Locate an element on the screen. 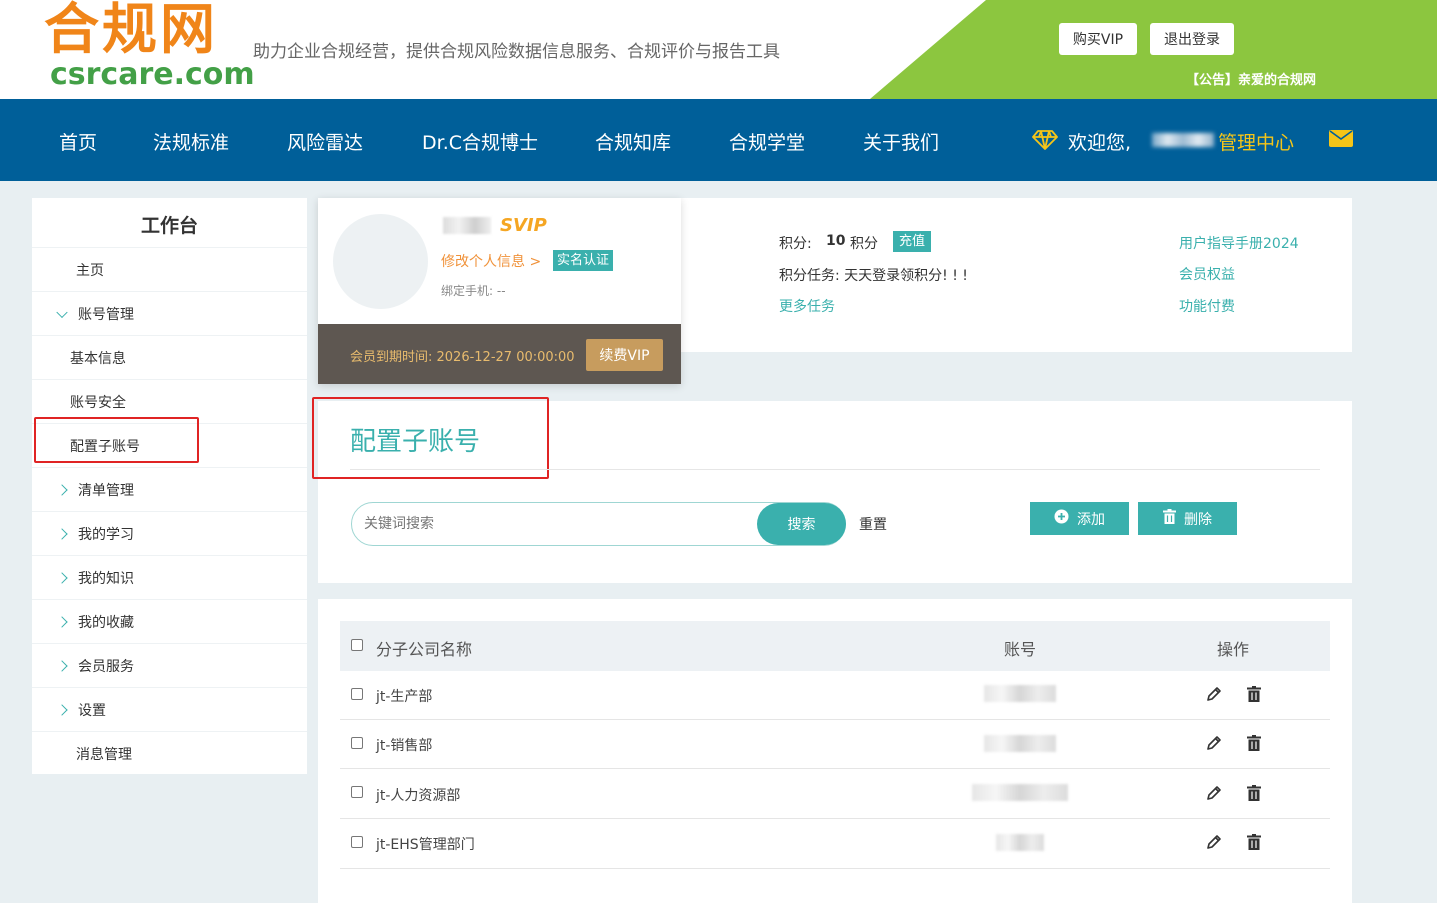  select-all-checkbox is located at coordinates (357, 645).